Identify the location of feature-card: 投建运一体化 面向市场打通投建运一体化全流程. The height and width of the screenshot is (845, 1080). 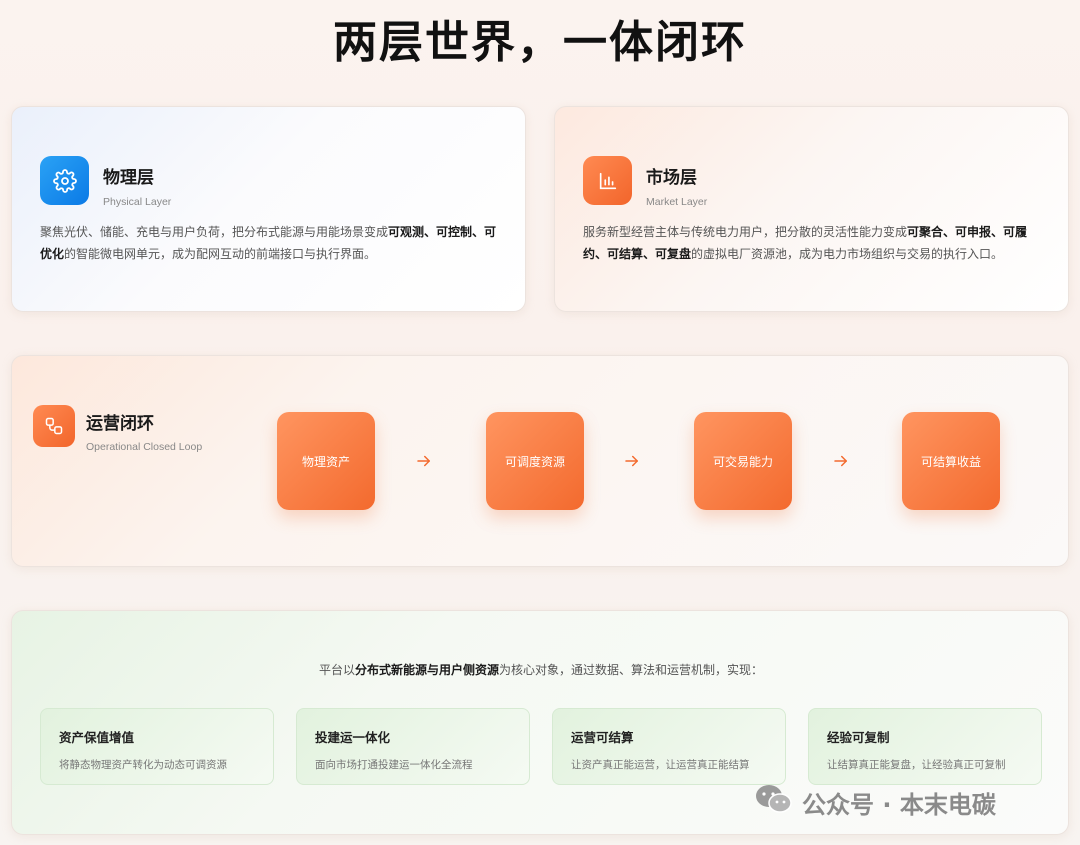
(413, 746).